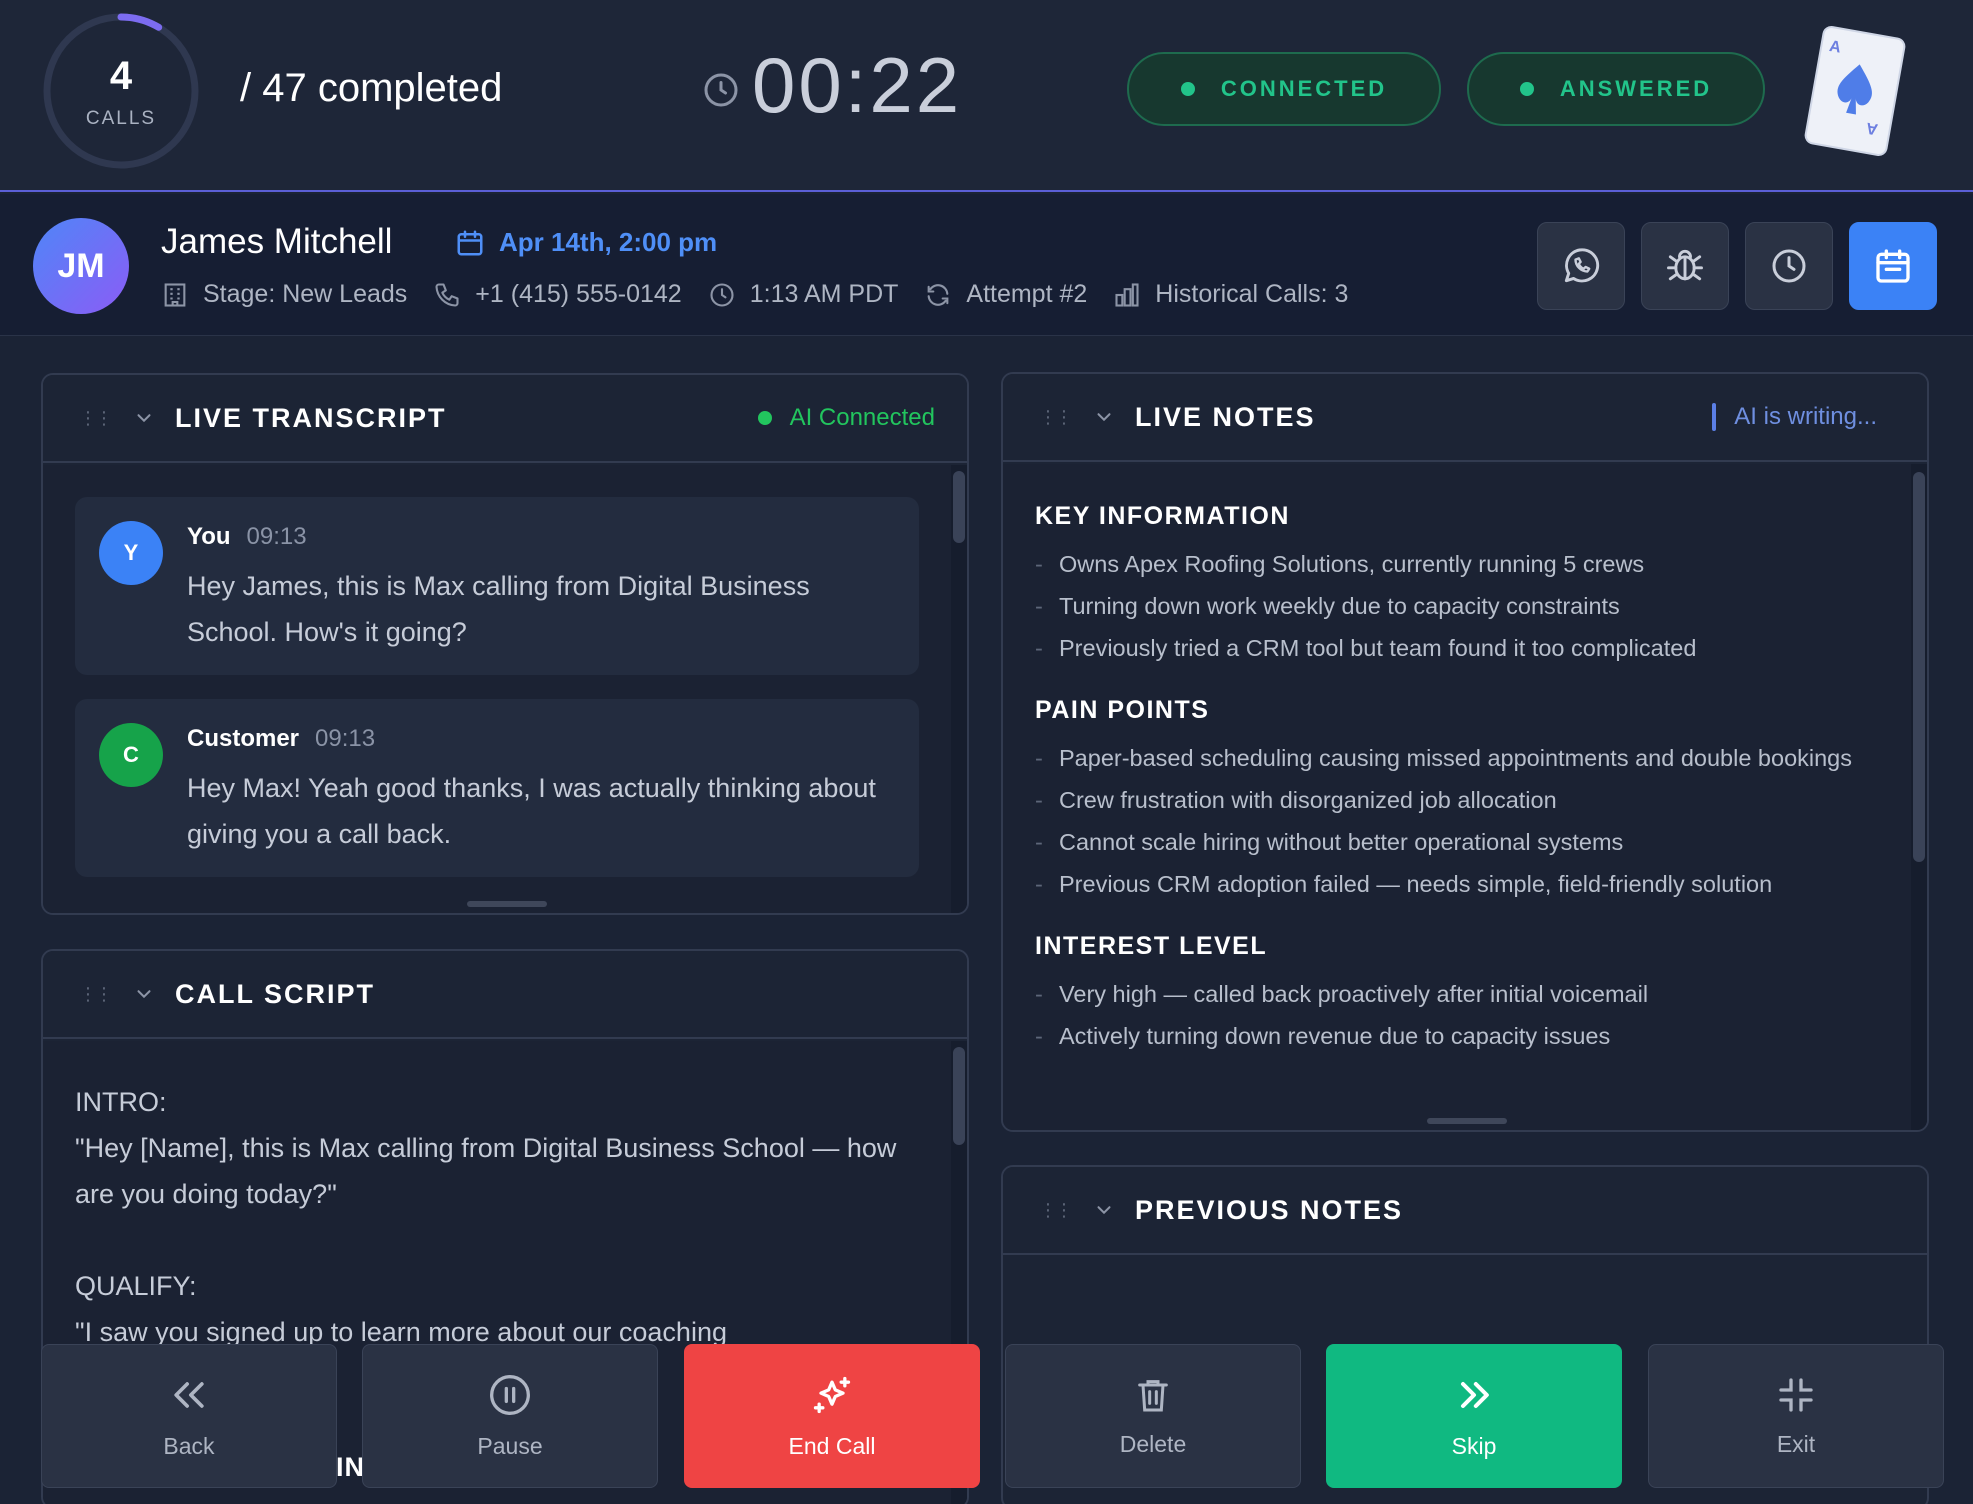 The width and height of the screenshot is (1973, 1504). I want to click on call-timer: 00:22, so click(857, 85).